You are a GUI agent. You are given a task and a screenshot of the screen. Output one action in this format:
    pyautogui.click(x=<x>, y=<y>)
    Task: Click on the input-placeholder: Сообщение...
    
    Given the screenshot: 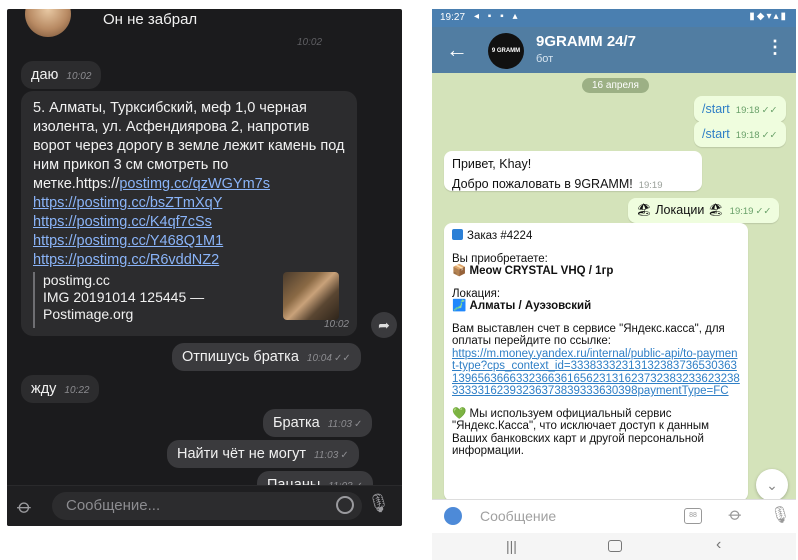 What is the action you would take?
    pyautogui.click(x=113, y=505)
    